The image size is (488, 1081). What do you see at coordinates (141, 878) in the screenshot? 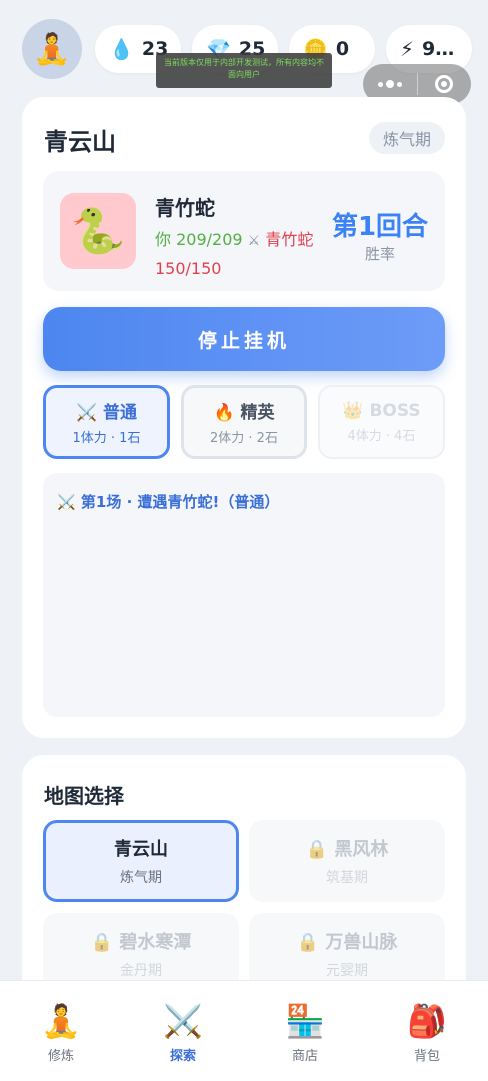
I see `map-realm: 炼气期` at bounding box center [141, 878].